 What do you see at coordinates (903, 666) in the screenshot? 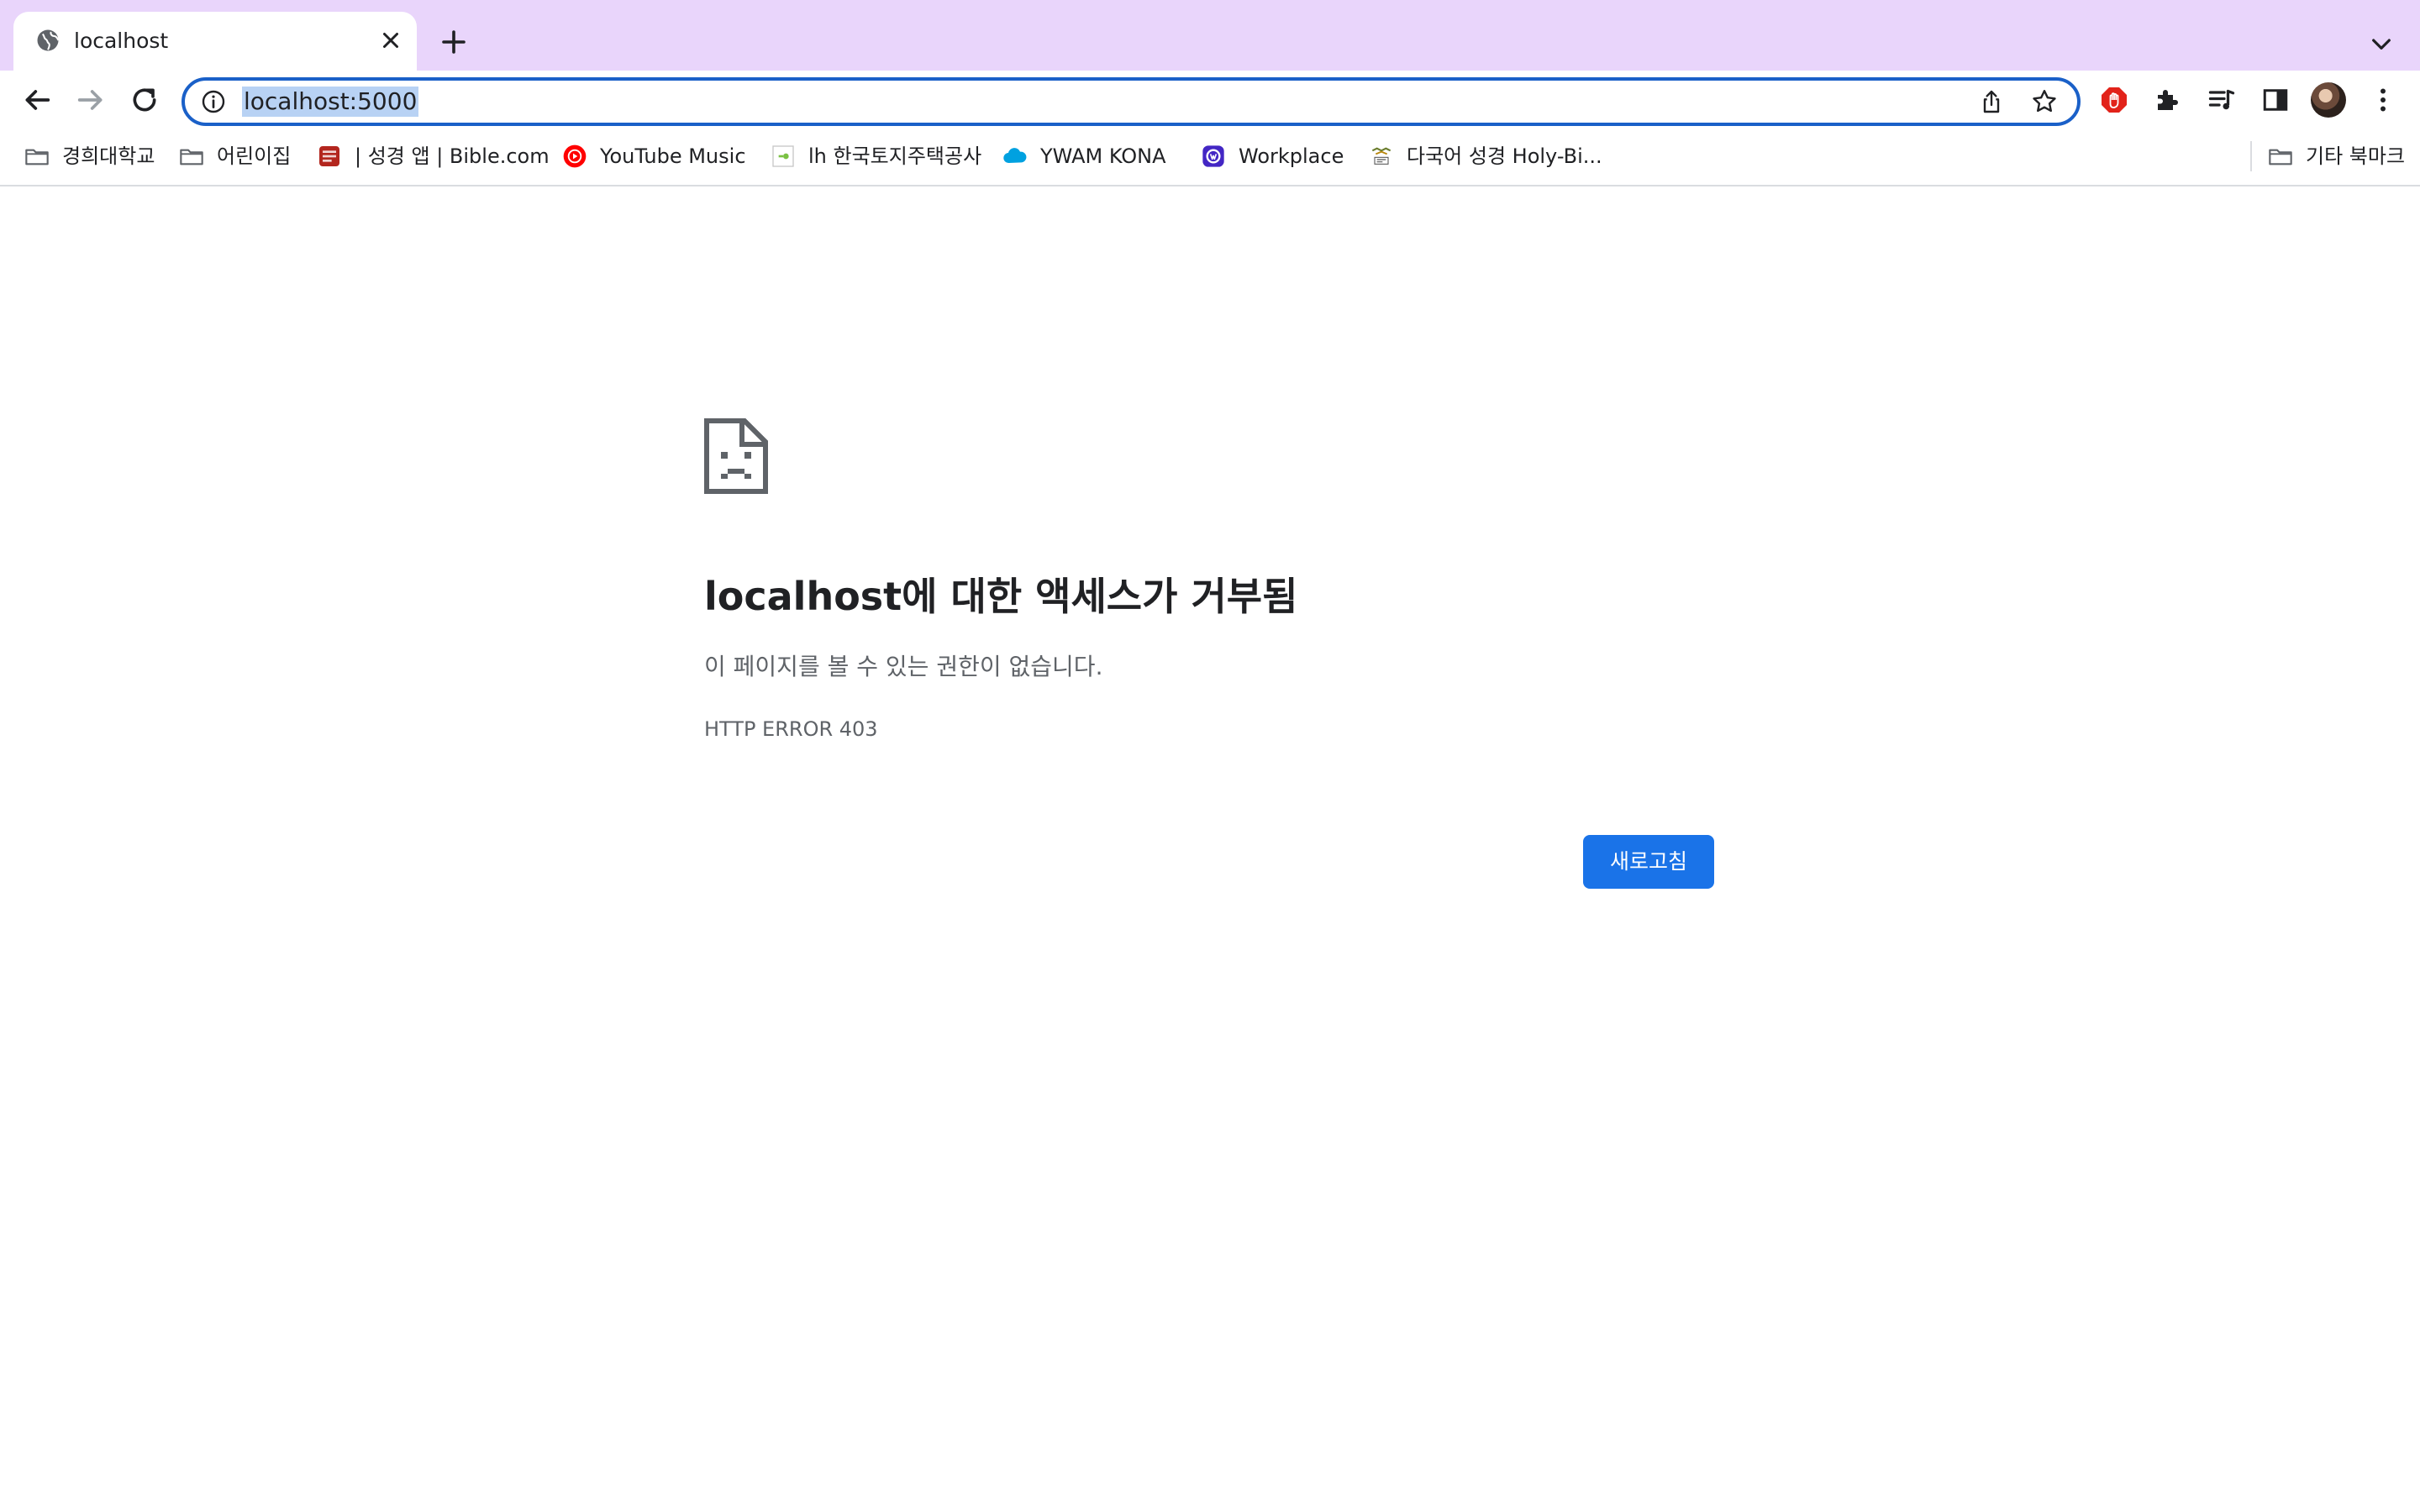
I see `error-message: 이 페이지를 볼 수 있는 권한이 없습니다.` at bounding box center [903, 666].